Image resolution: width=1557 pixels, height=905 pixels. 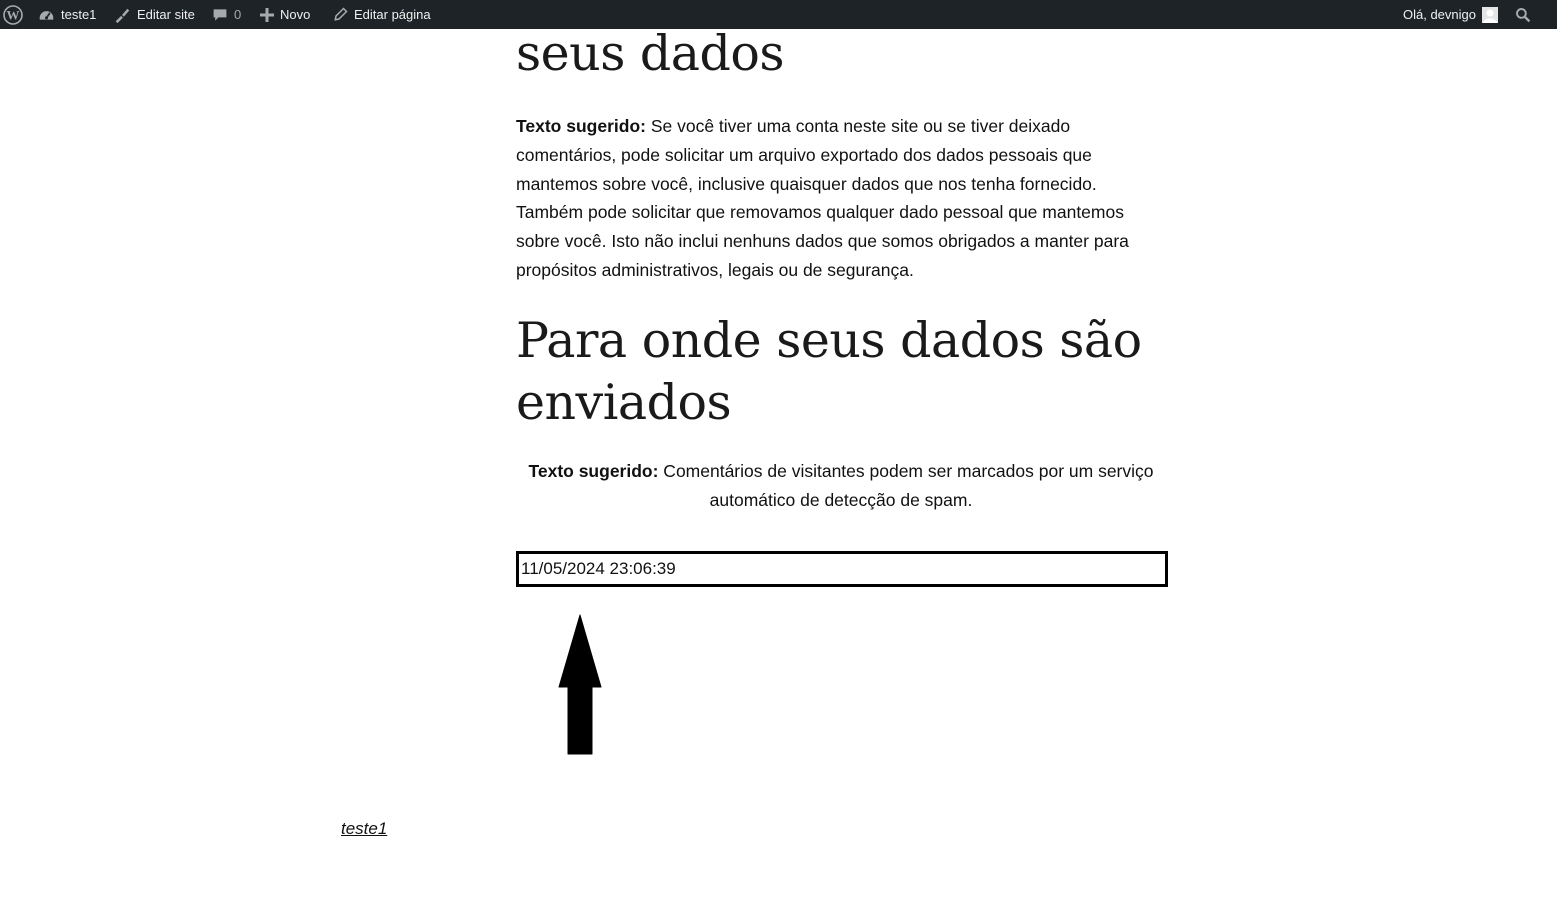 What do you see at coordinates (267, 14) in the screenshot?
I see `plus-icon` at bounding box center [267, 14].